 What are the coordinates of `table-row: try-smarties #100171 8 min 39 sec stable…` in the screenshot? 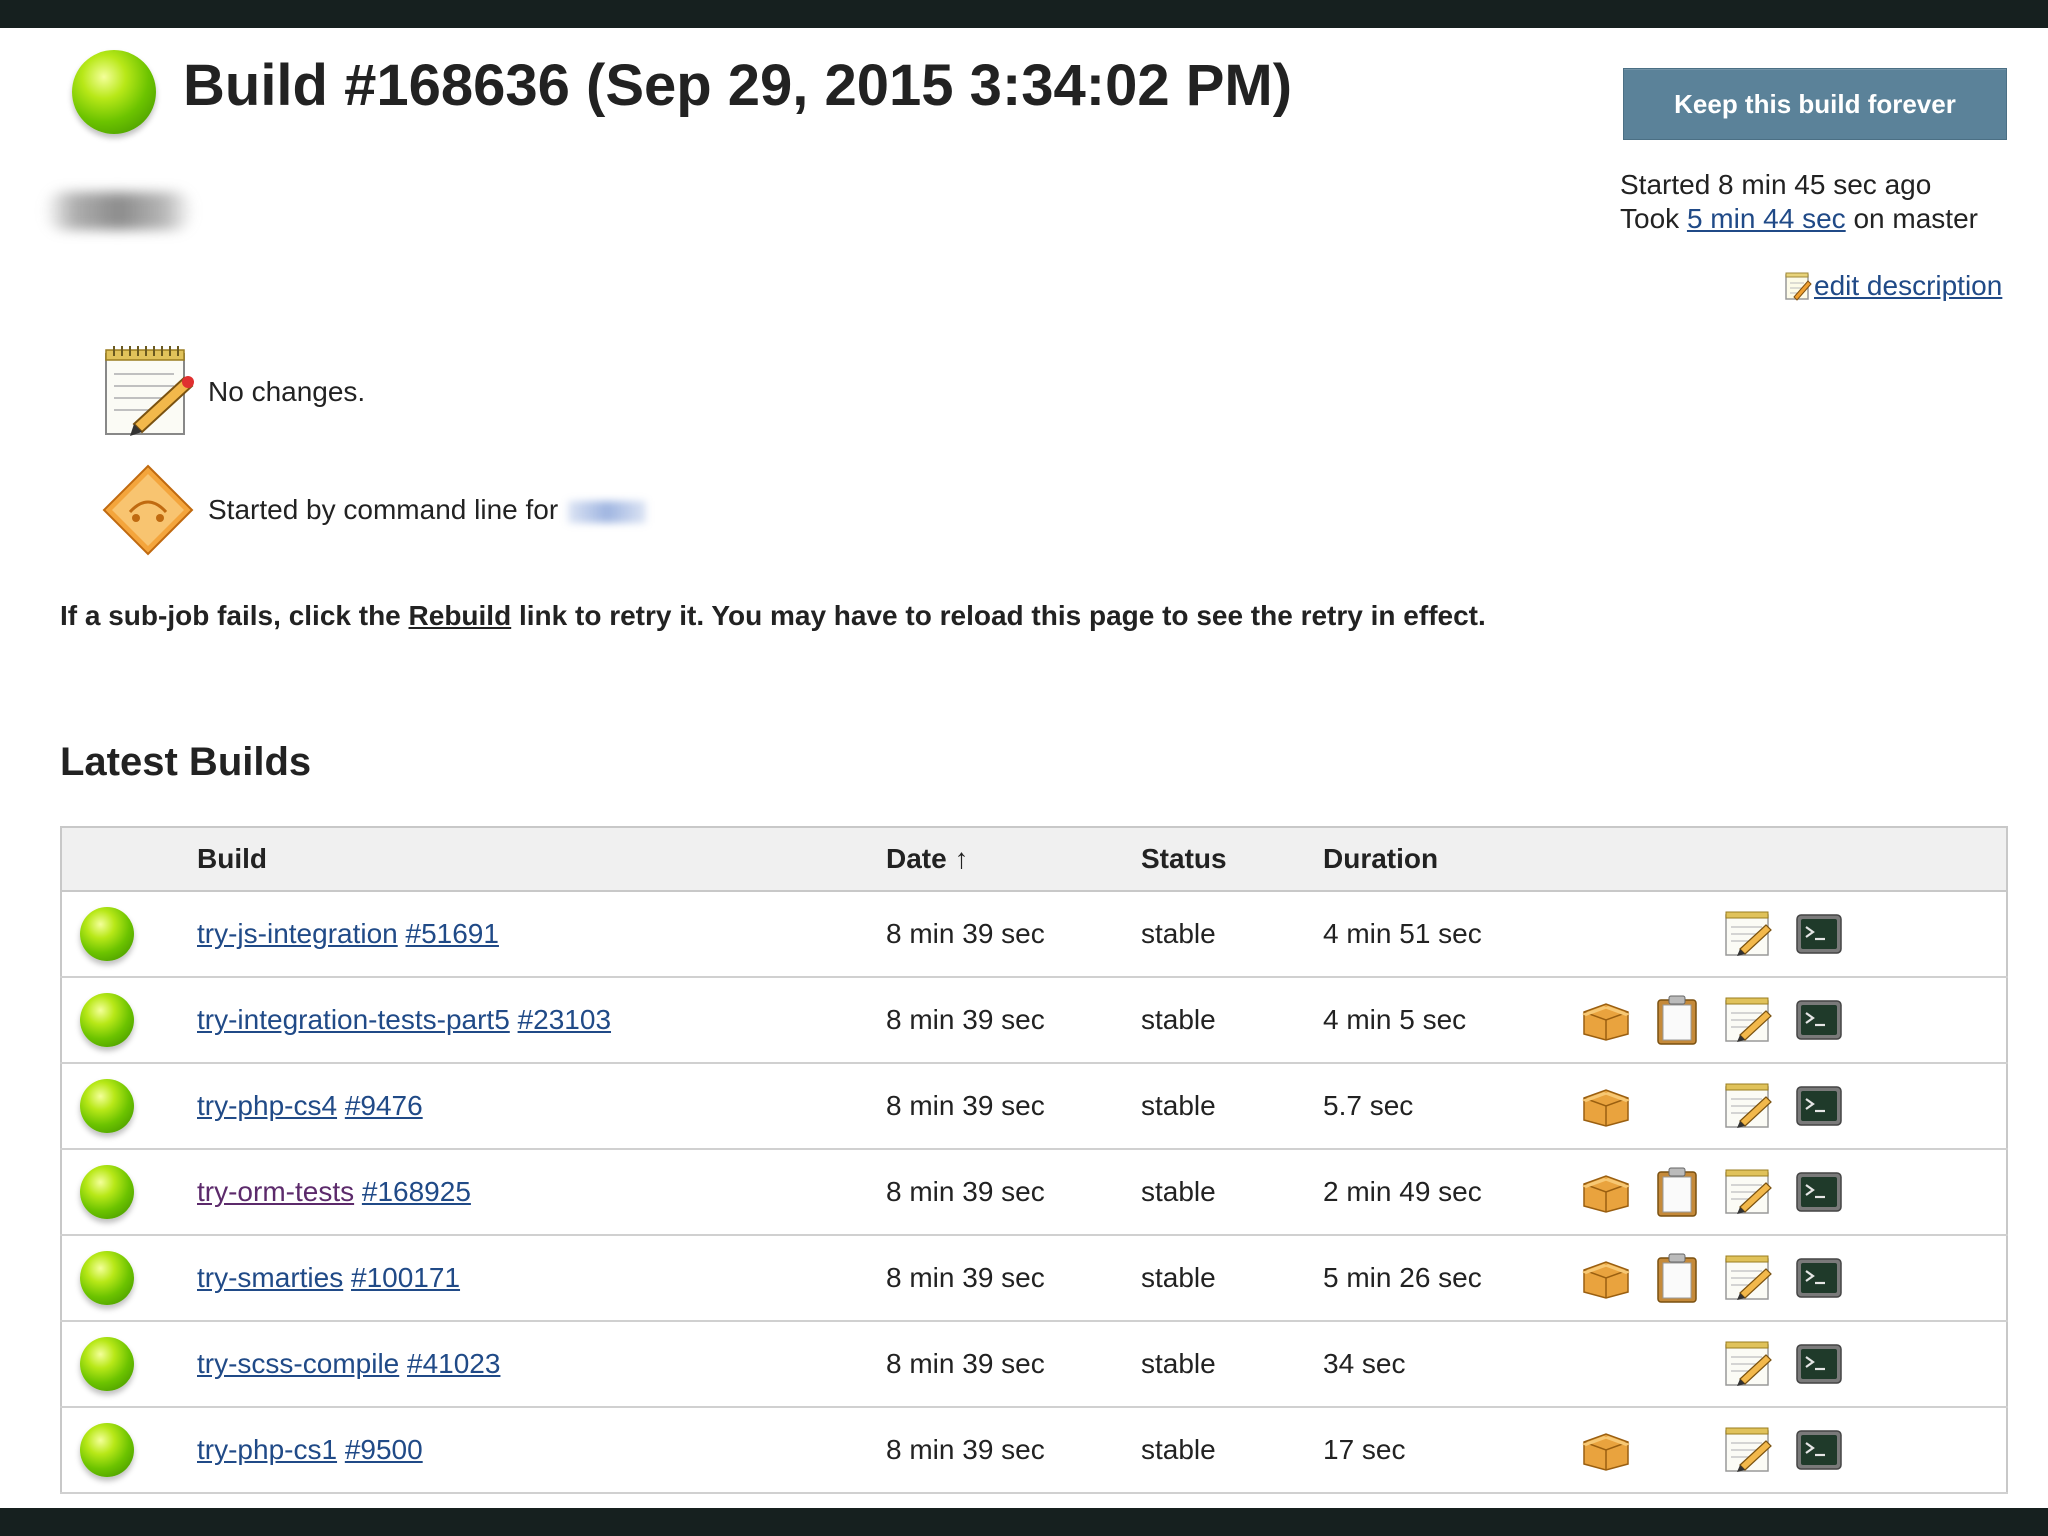 It's located at (1034, 1278).